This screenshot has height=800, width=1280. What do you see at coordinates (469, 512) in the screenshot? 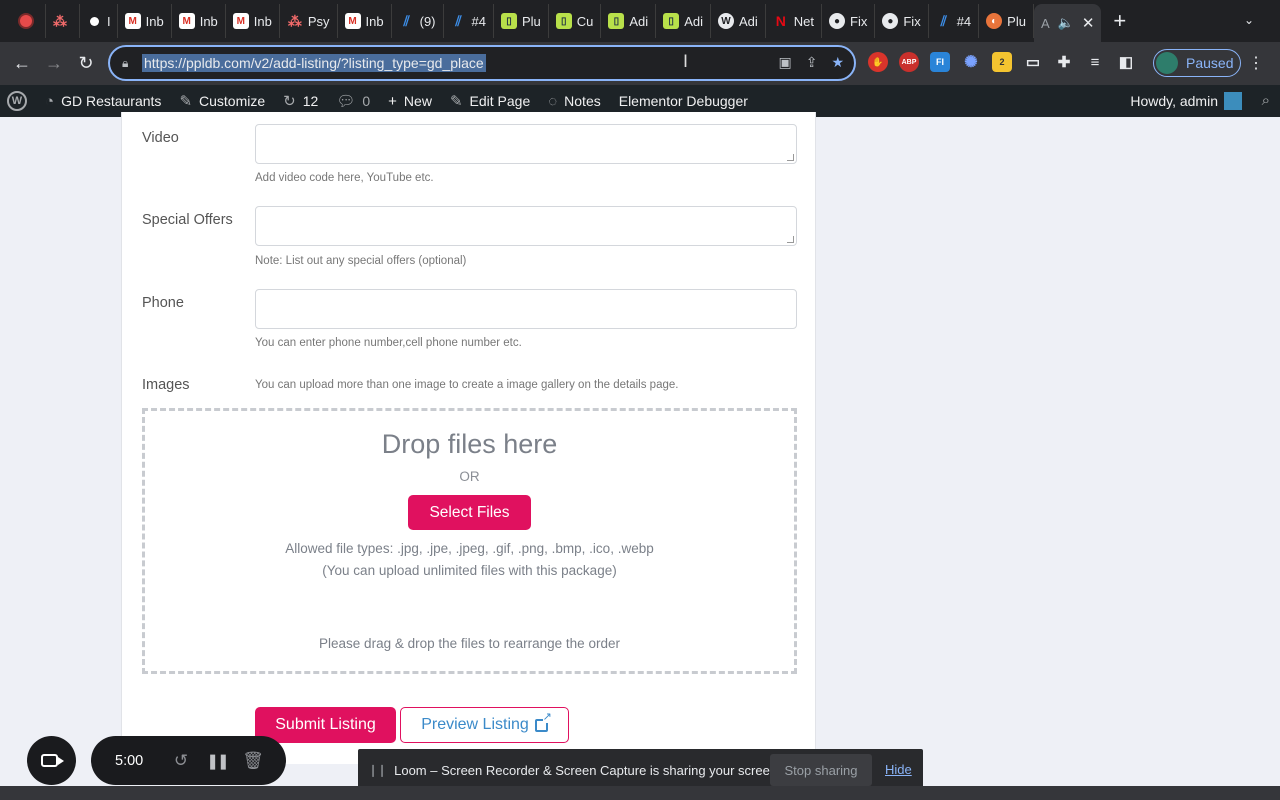
I see `select-files-button: Select Files` at bounding box center [469, 512].